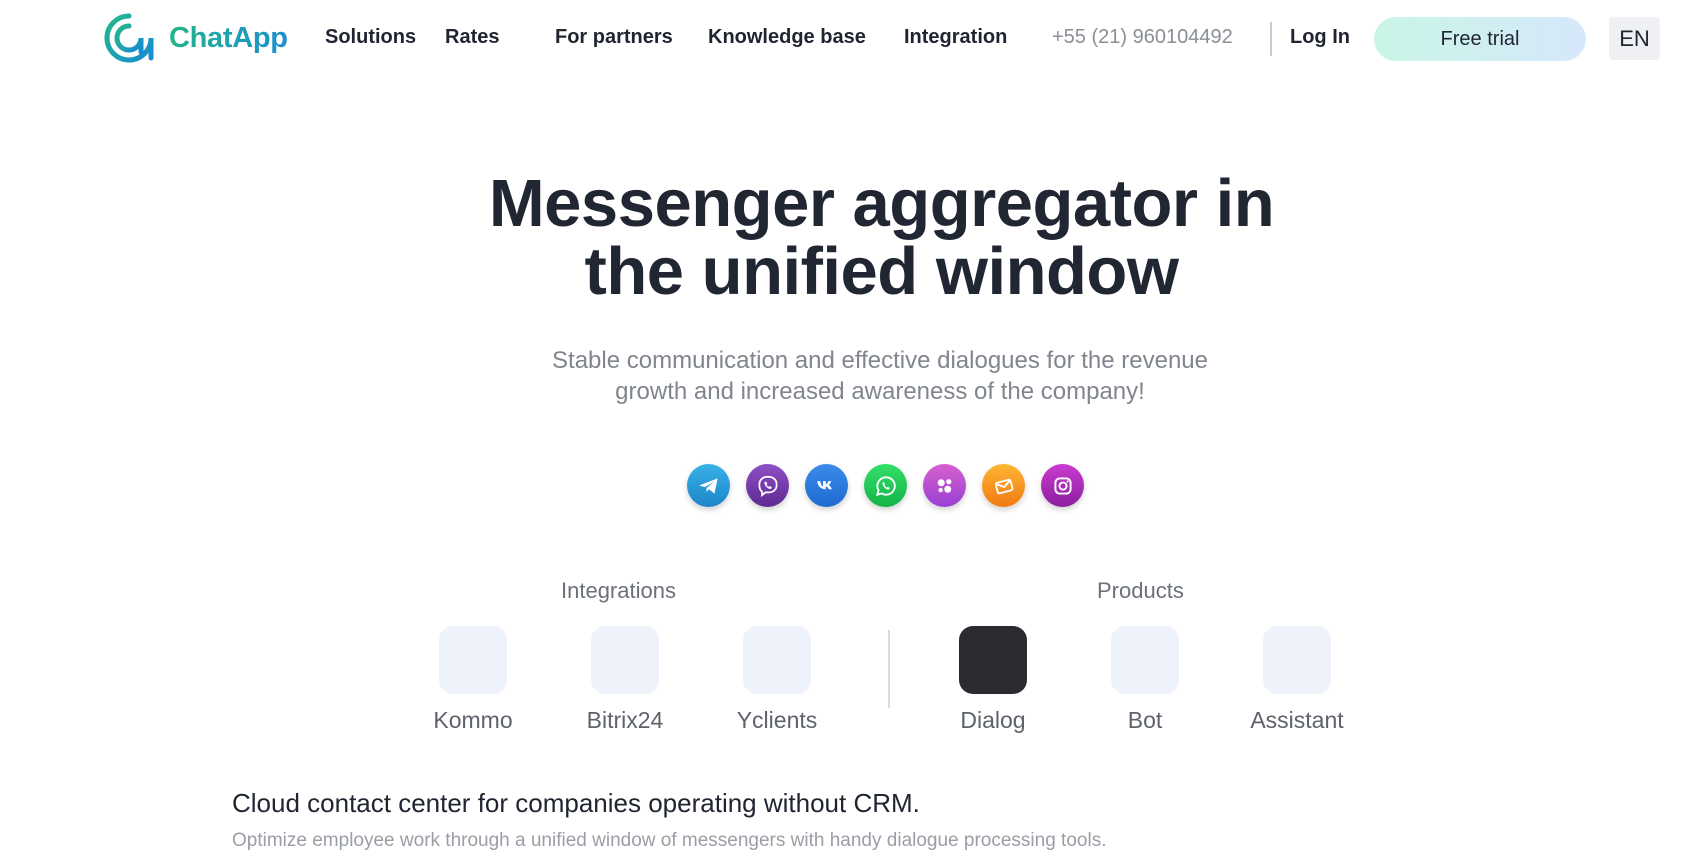  What do you see at coordinates (777, 660) in the screenshot?
I see `integration-tile-yclients` at bounding box center [777, 660].